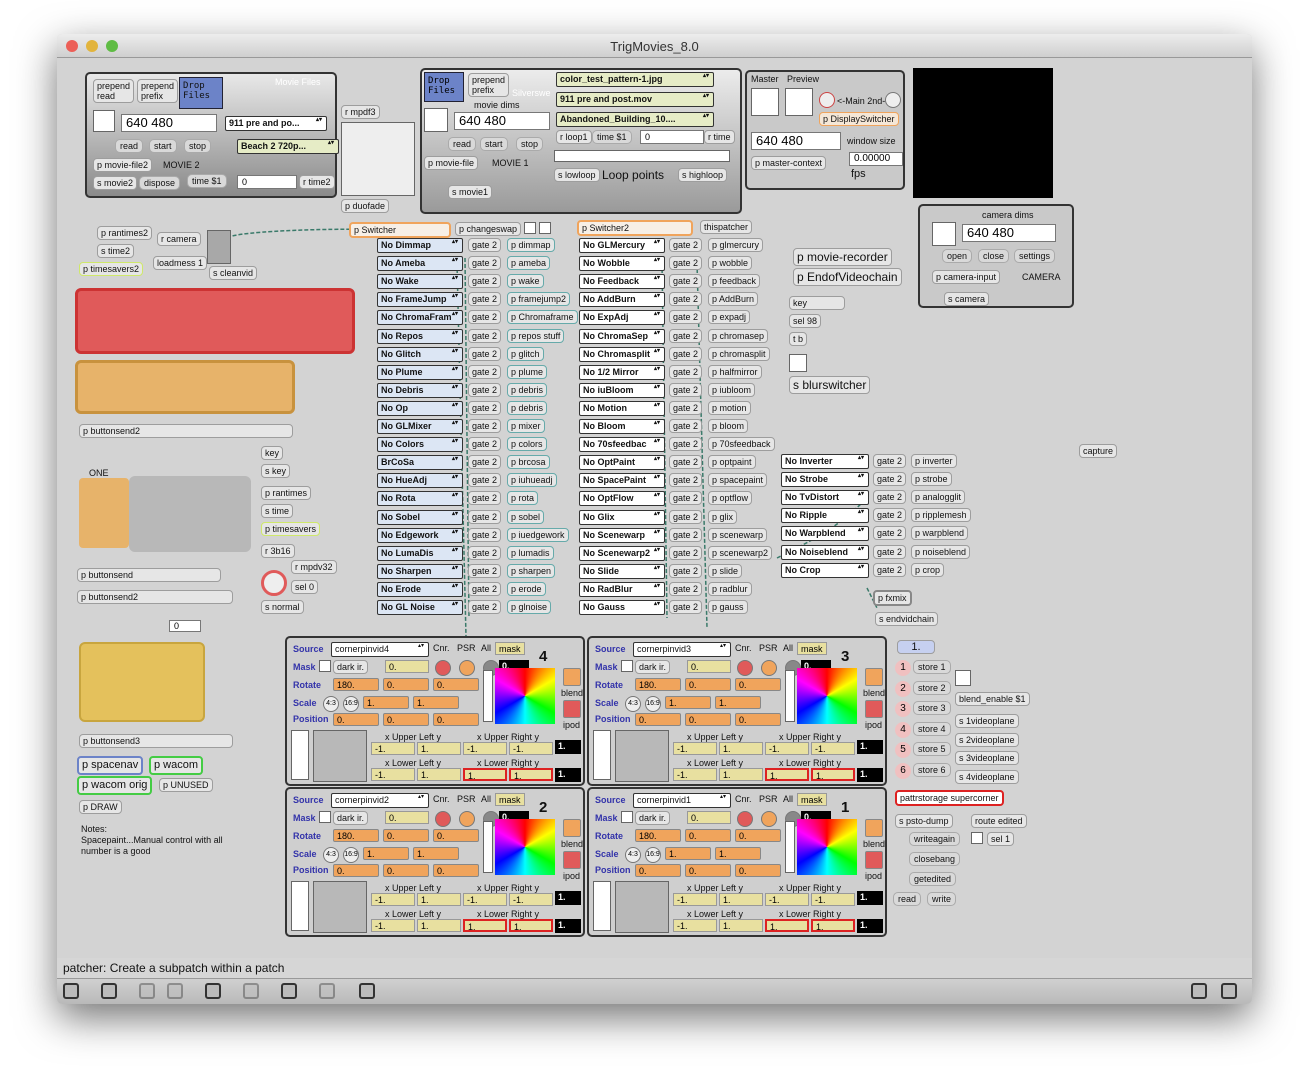 The width and height of the screenshot is (1309, 1083). I want to click on effect-menu: No Edgework, so click(420, 535).